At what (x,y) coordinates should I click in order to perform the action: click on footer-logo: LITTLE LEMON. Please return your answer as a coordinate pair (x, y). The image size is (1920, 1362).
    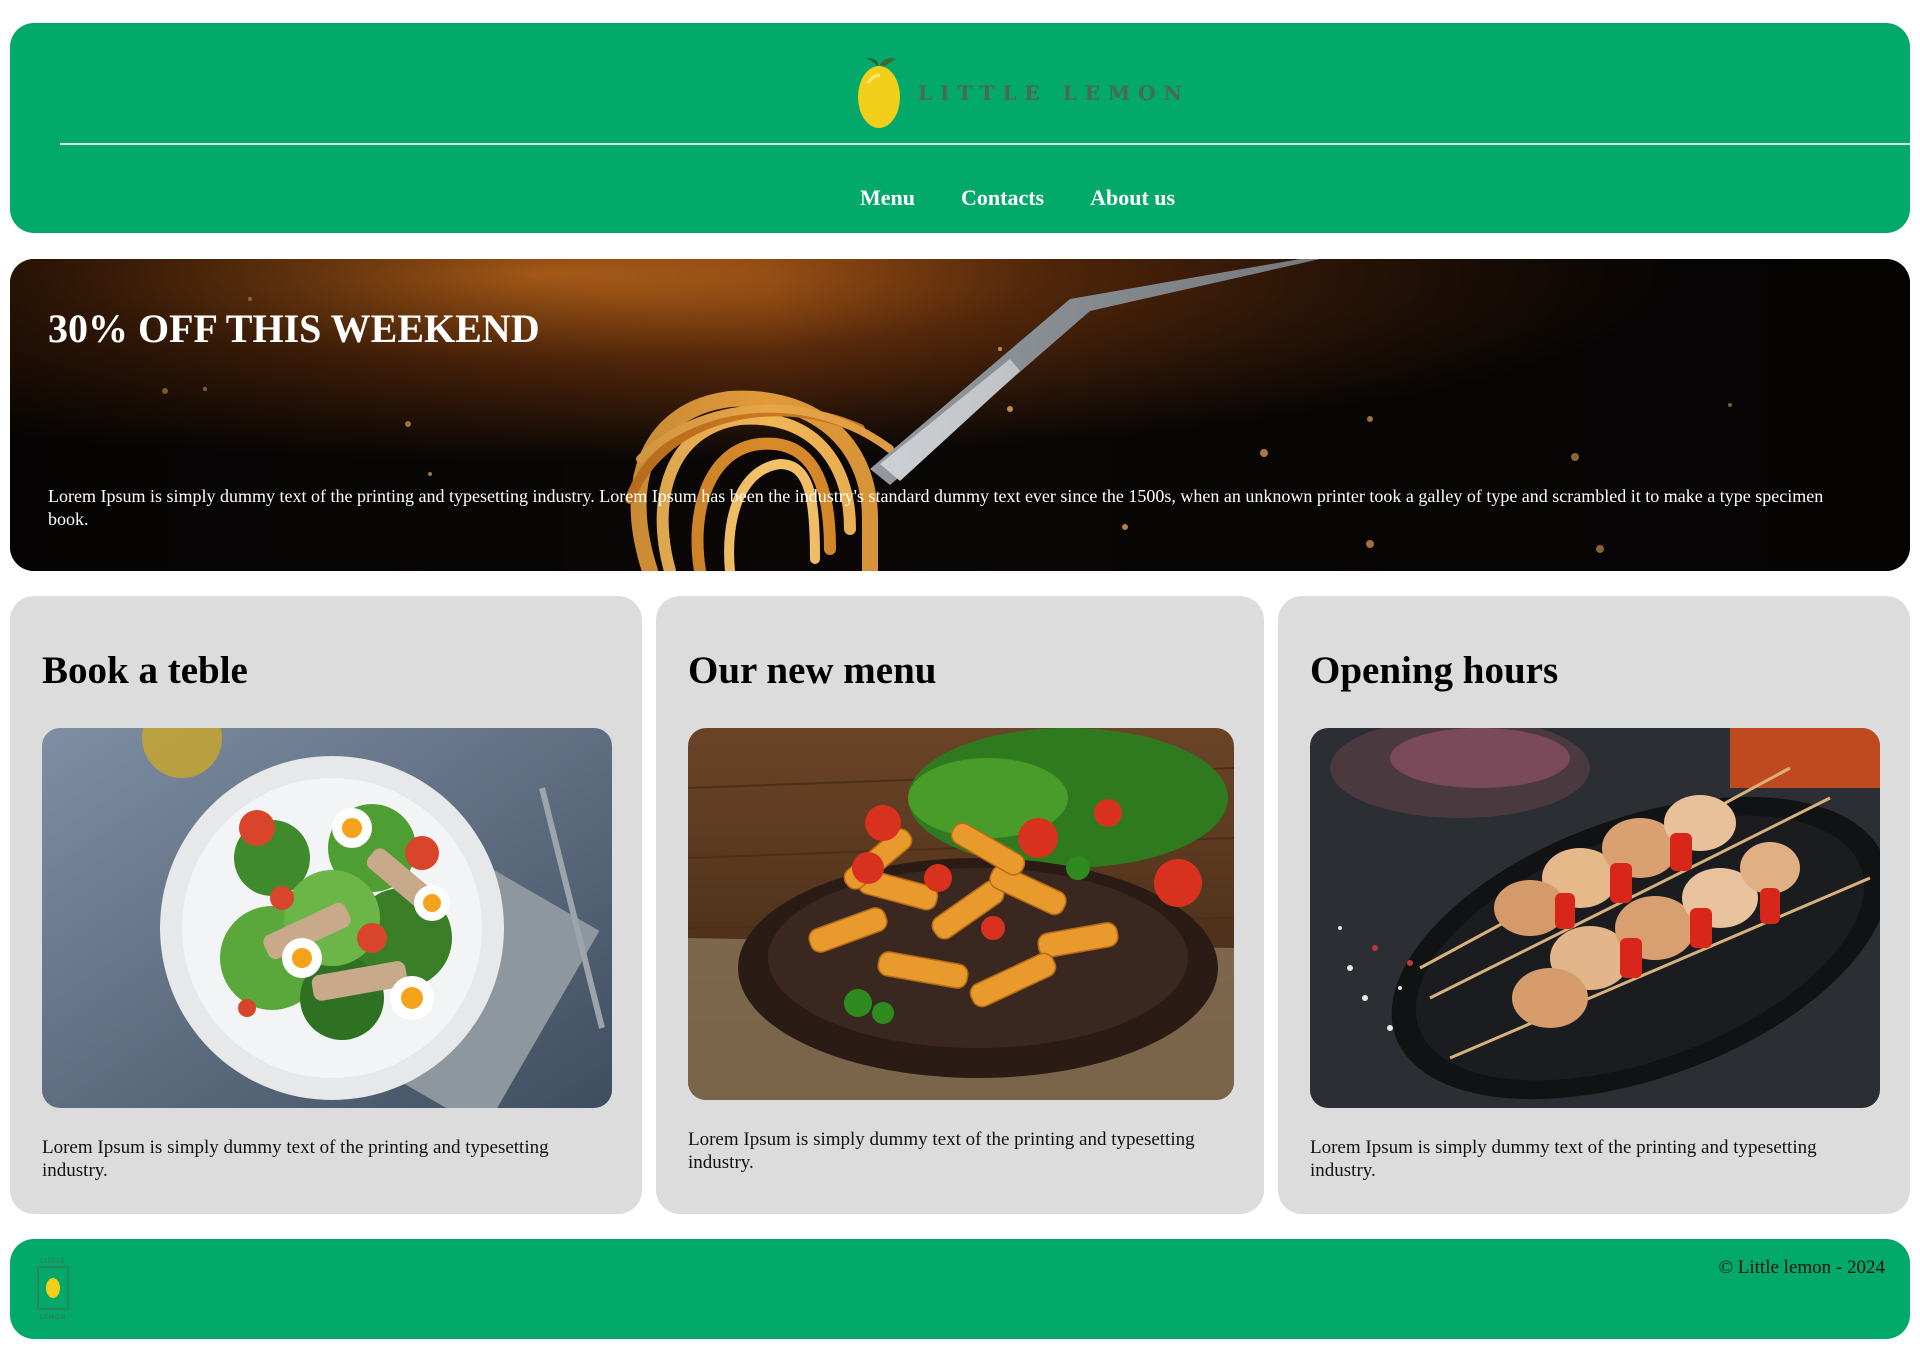
    Looking at the image, I should click on (53, 1288).